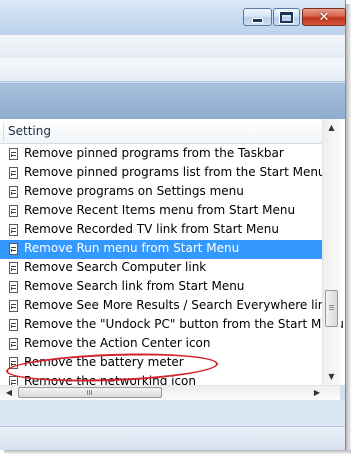 Image resolution: width=354 pixels, height=456 pixels. I want to click on menu-bar, so click(172, 46).